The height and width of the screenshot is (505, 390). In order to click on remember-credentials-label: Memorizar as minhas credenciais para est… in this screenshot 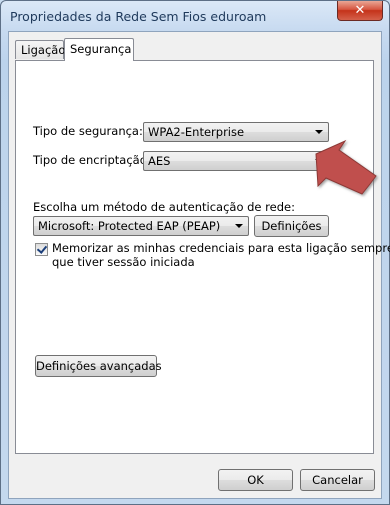, I will do `click(221, 255)`.